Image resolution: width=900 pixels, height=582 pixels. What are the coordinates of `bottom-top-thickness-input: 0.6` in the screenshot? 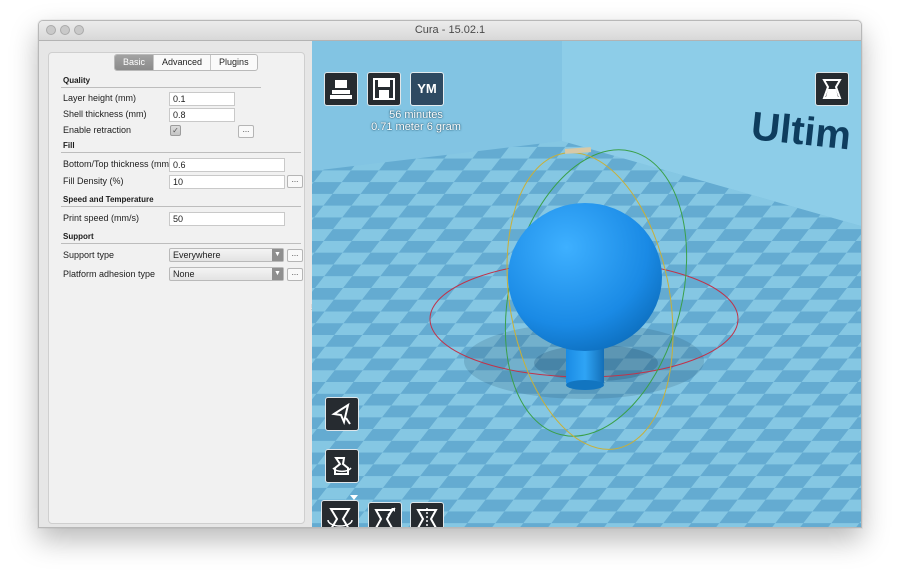 It's located at (227, 165).